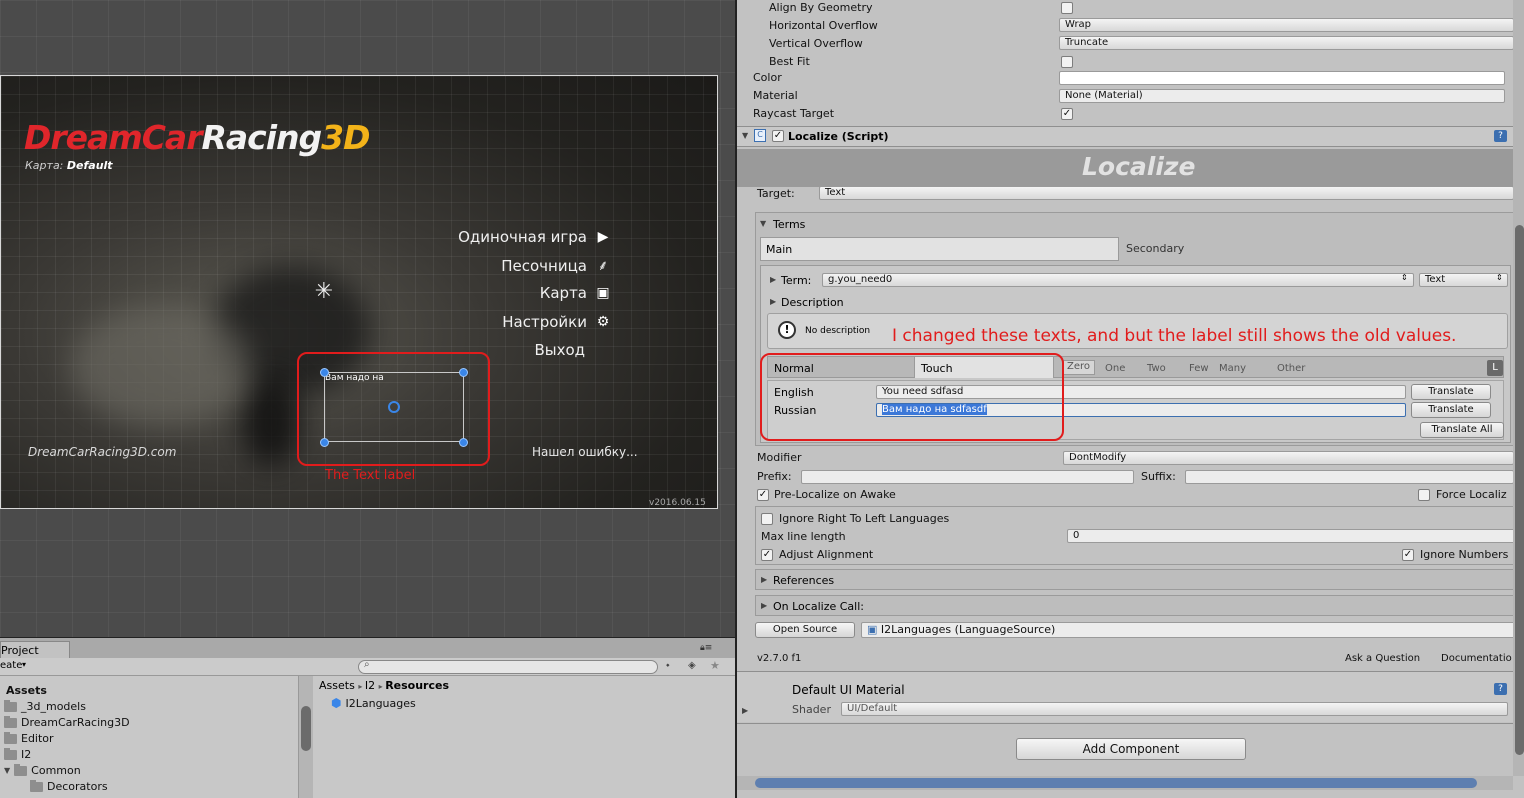 The width and height of the screenshot is (1524, 798). Describe the element at coordinates (1115, 368) in the screenshot. I see `plural-tab-one: One` at that location.